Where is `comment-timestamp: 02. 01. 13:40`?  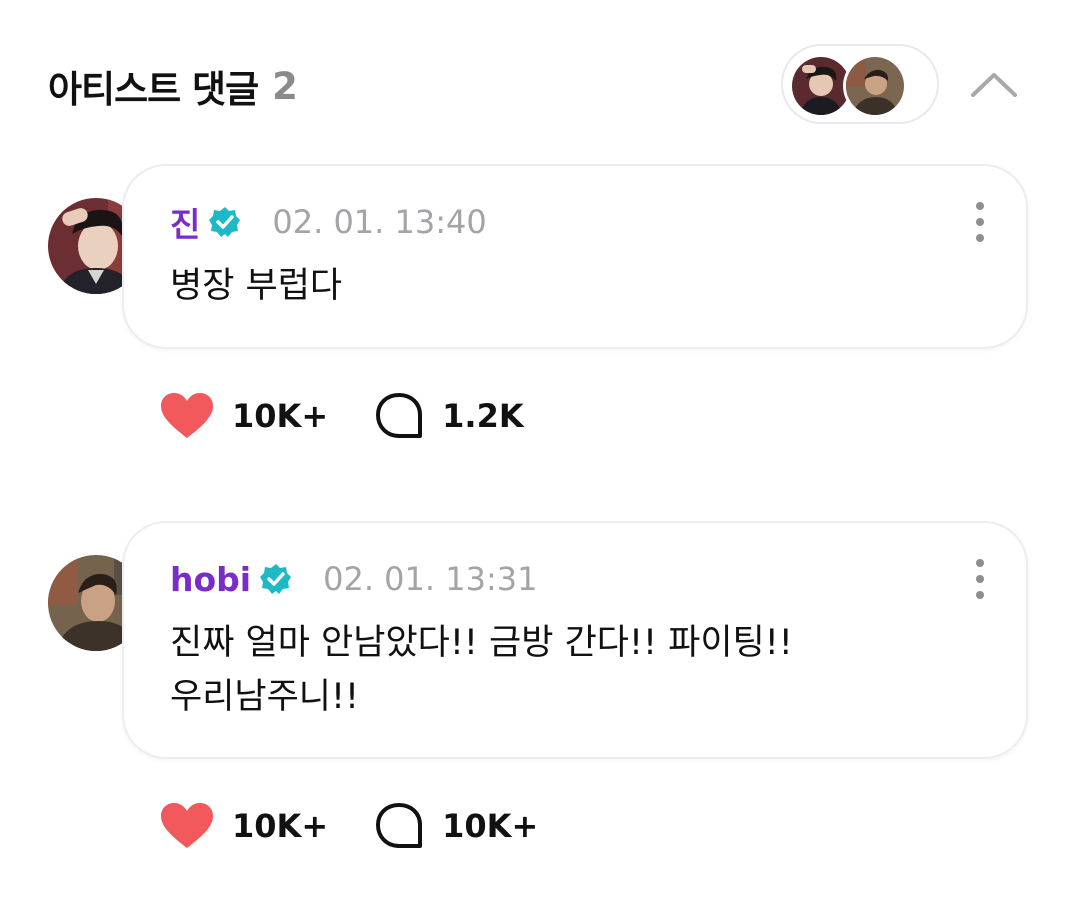
comment-timestamp: 02. 01. 13:40 is located at coordinates (379, 222).